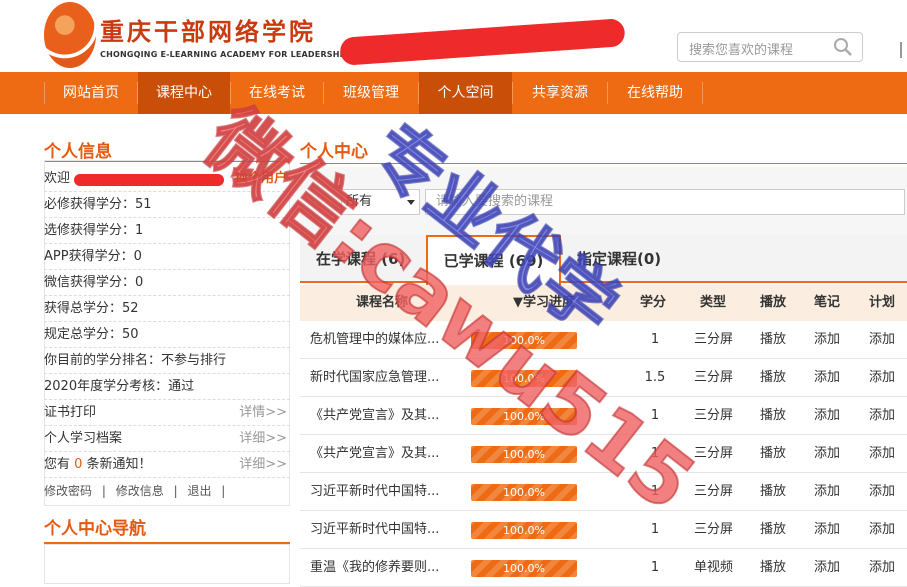 The height and width of the screenshot is (587, 907). I want to click on main-nav: 网站首页 课程中心 在线考试 班级管理 个人空间 共享资源 在线帮助, so click(453, 93).